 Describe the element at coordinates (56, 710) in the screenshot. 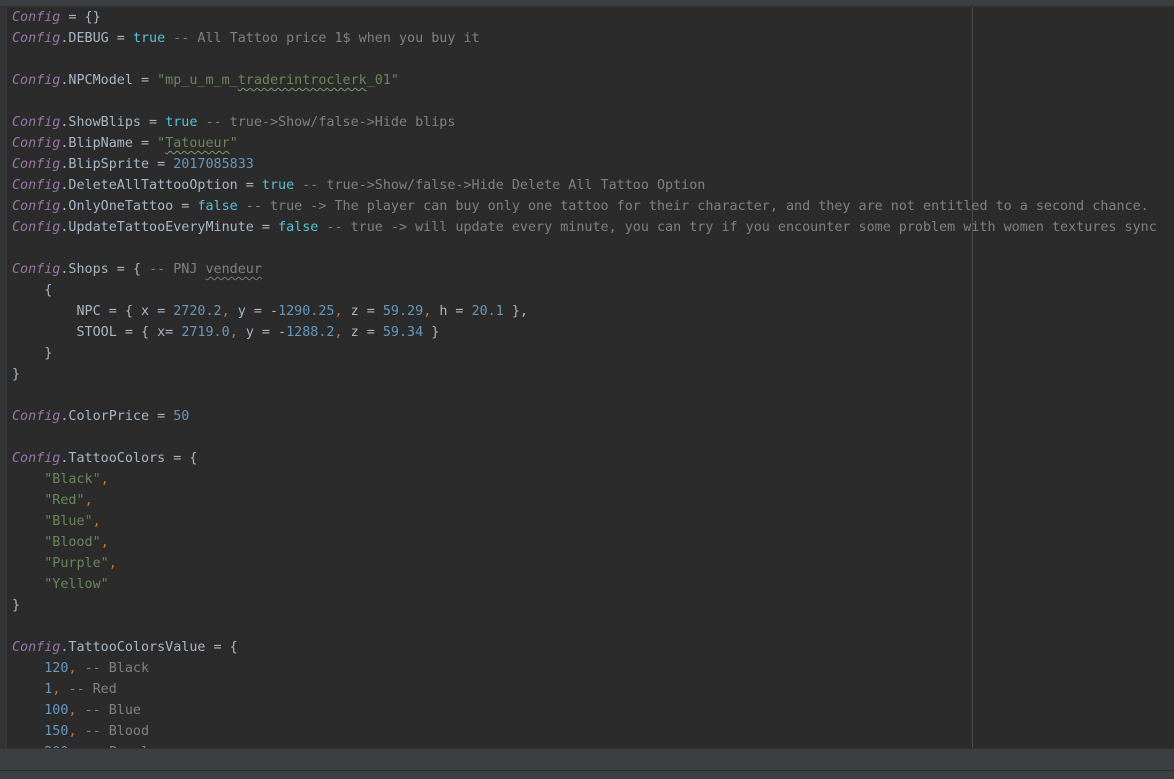

I see `code-token: 100` at that location.